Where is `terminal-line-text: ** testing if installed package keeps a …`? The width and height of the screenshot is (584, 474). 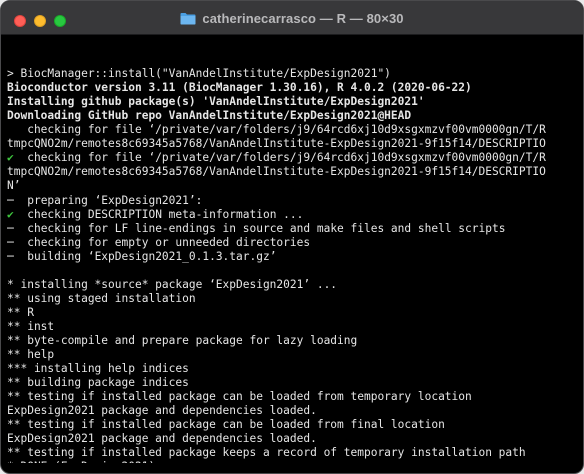
terminal-line-text: ** testing if installed package keeps a … is located at coordinates (266, 453).